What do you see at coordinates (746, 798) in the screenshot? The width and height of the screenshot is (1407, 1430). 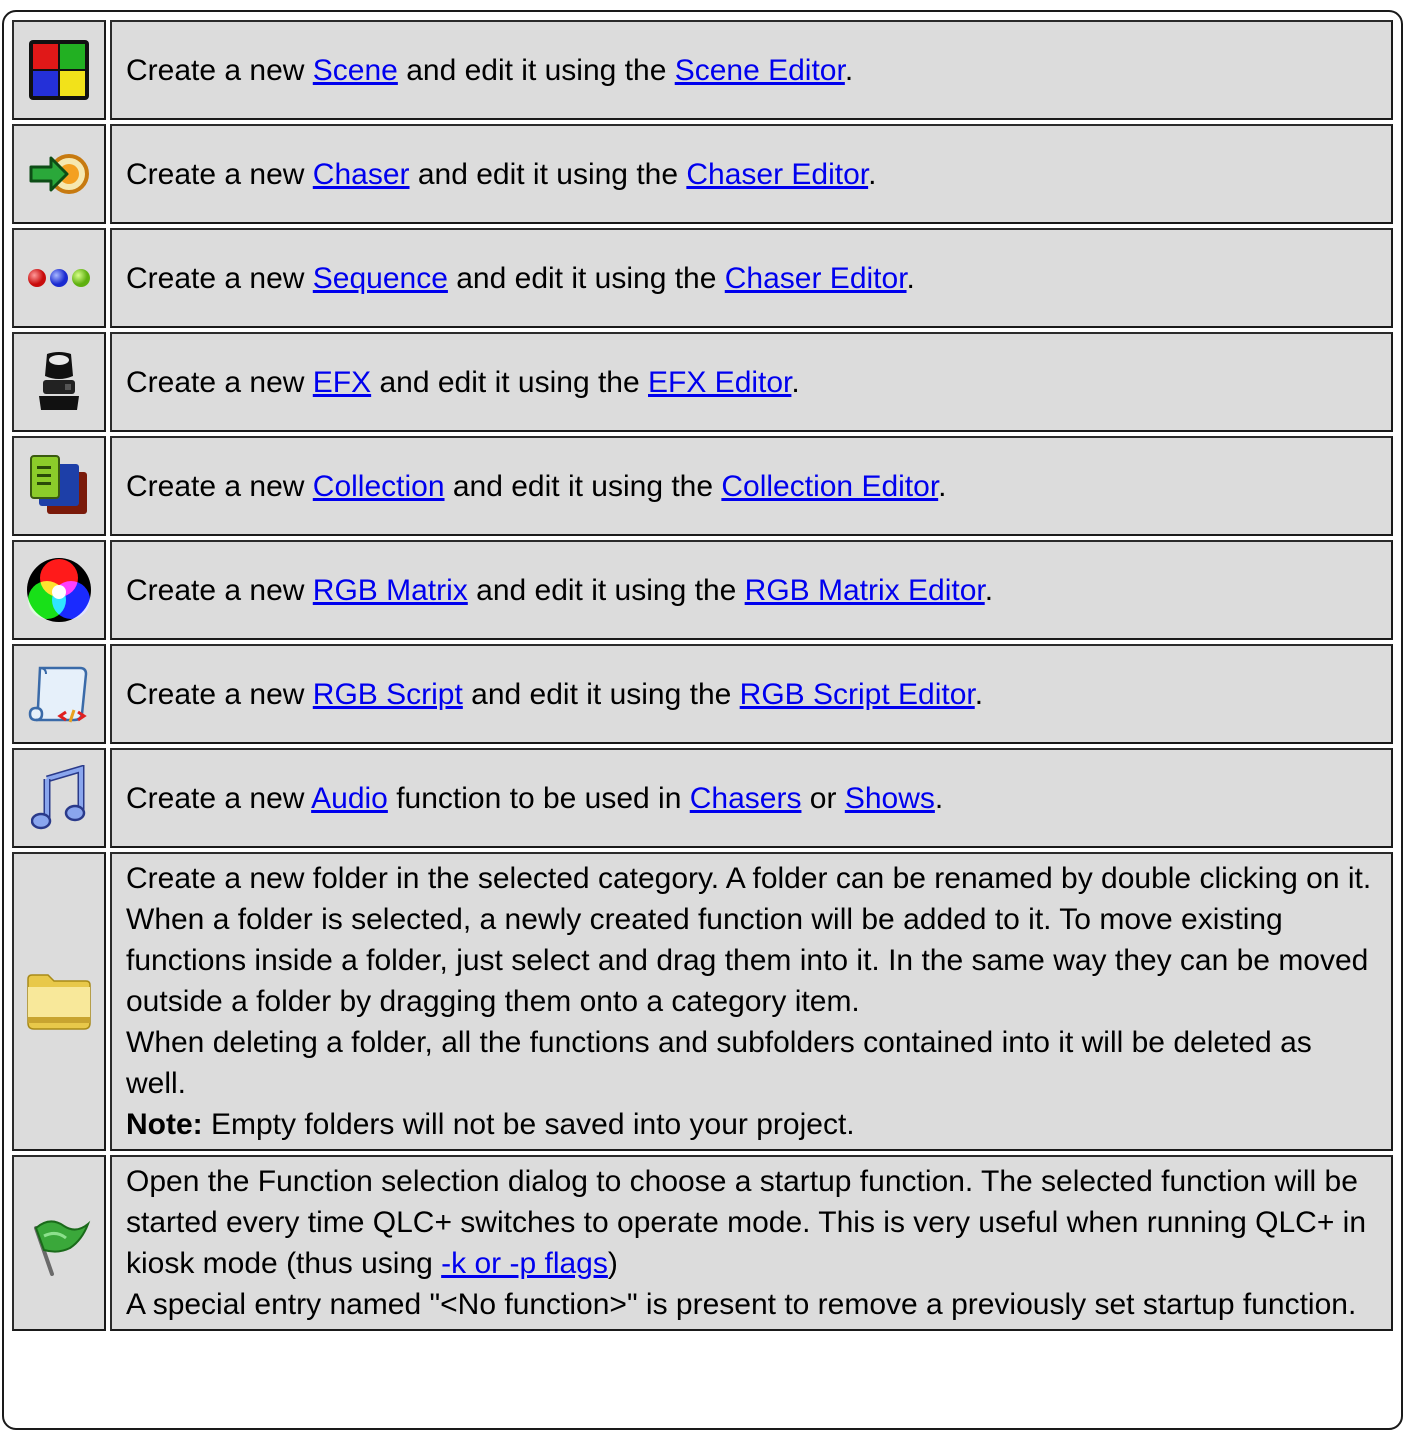 I see `chasers-link: Chasers` at bounding box center [746, 798].